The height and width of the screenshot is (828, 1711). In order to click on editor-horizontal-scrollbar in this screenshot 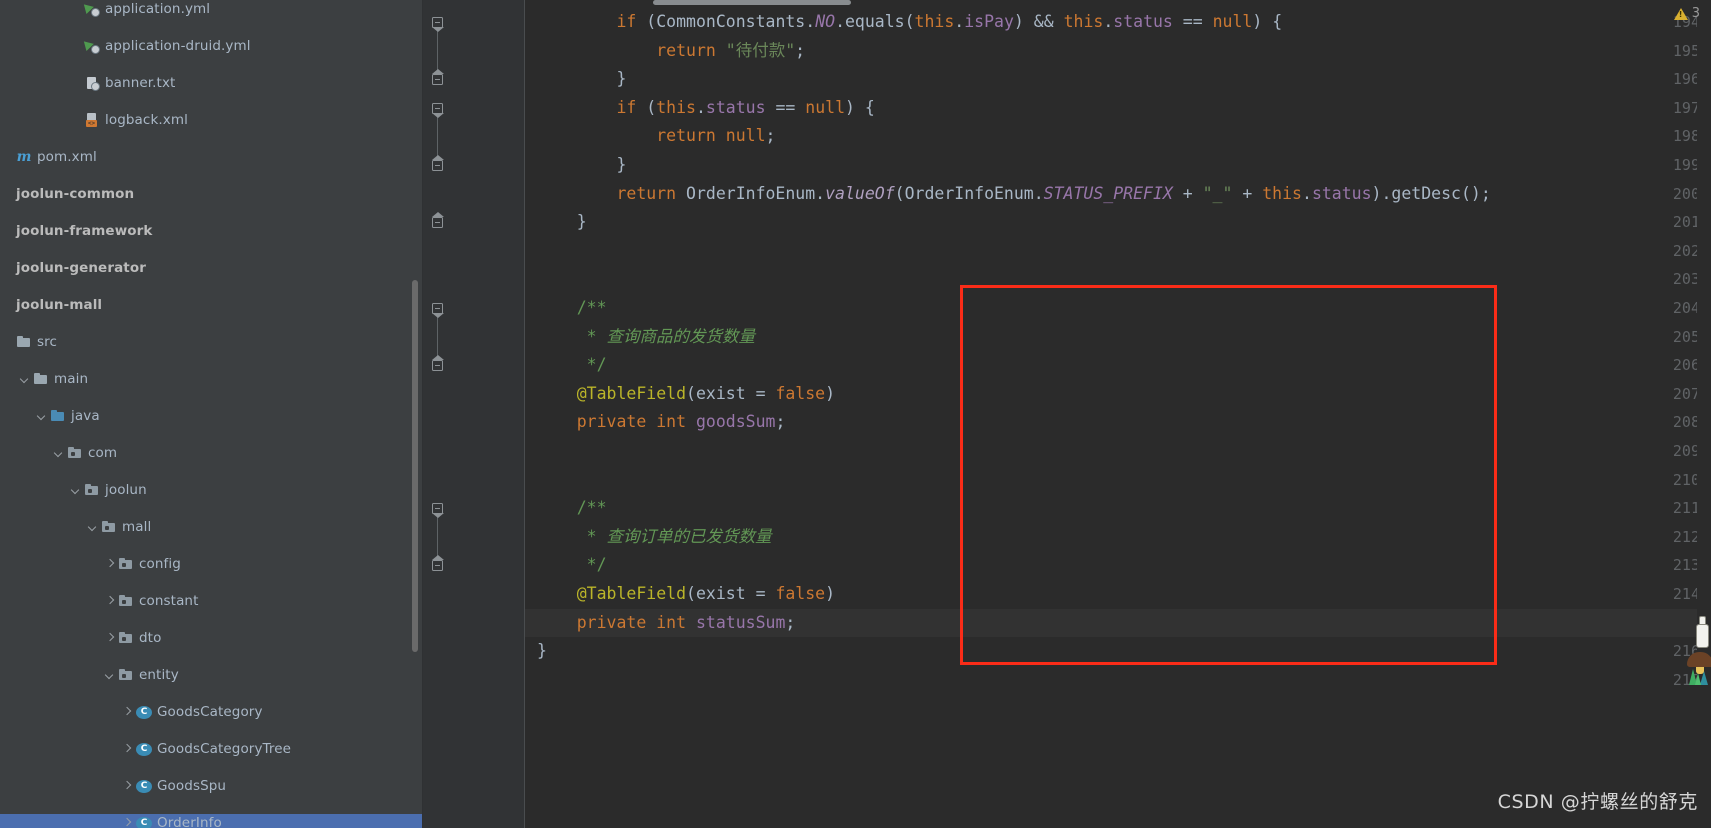, I will do `click(752, 2)`.